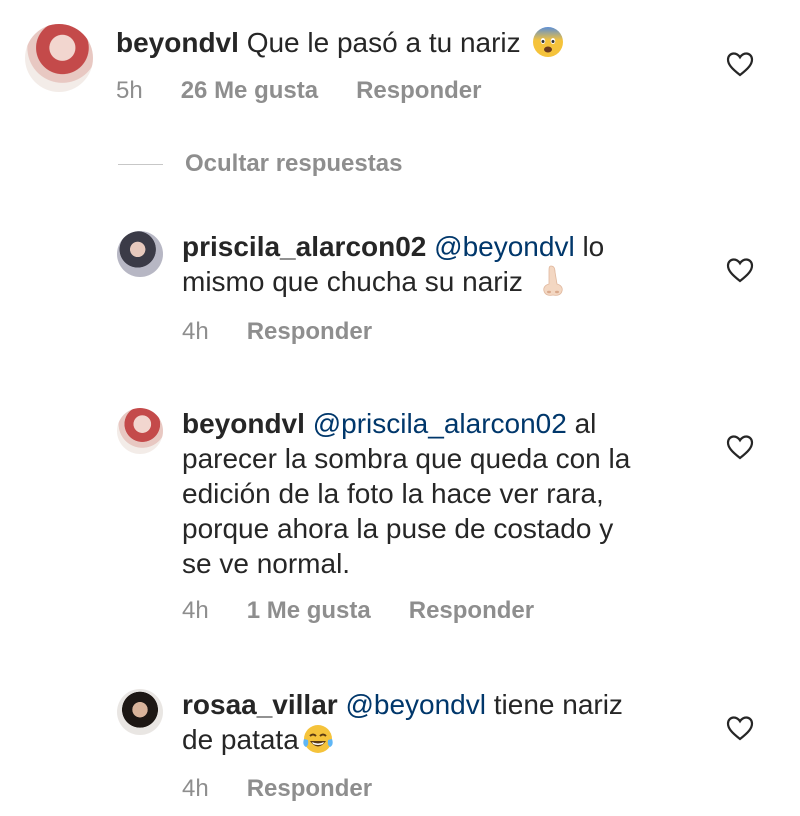 This screenshot has height=816, width=800. Describe the element at coordinates (177, 42) in the screenshot. I see `comment-username: beyondvl` at that location.